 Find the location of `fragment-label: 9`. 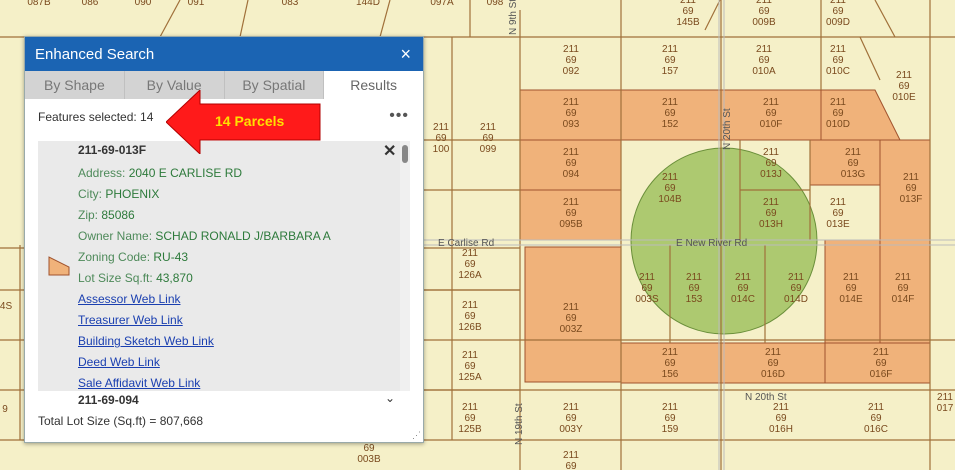

fragment-label: 9 is located at coordinates (5, 409).